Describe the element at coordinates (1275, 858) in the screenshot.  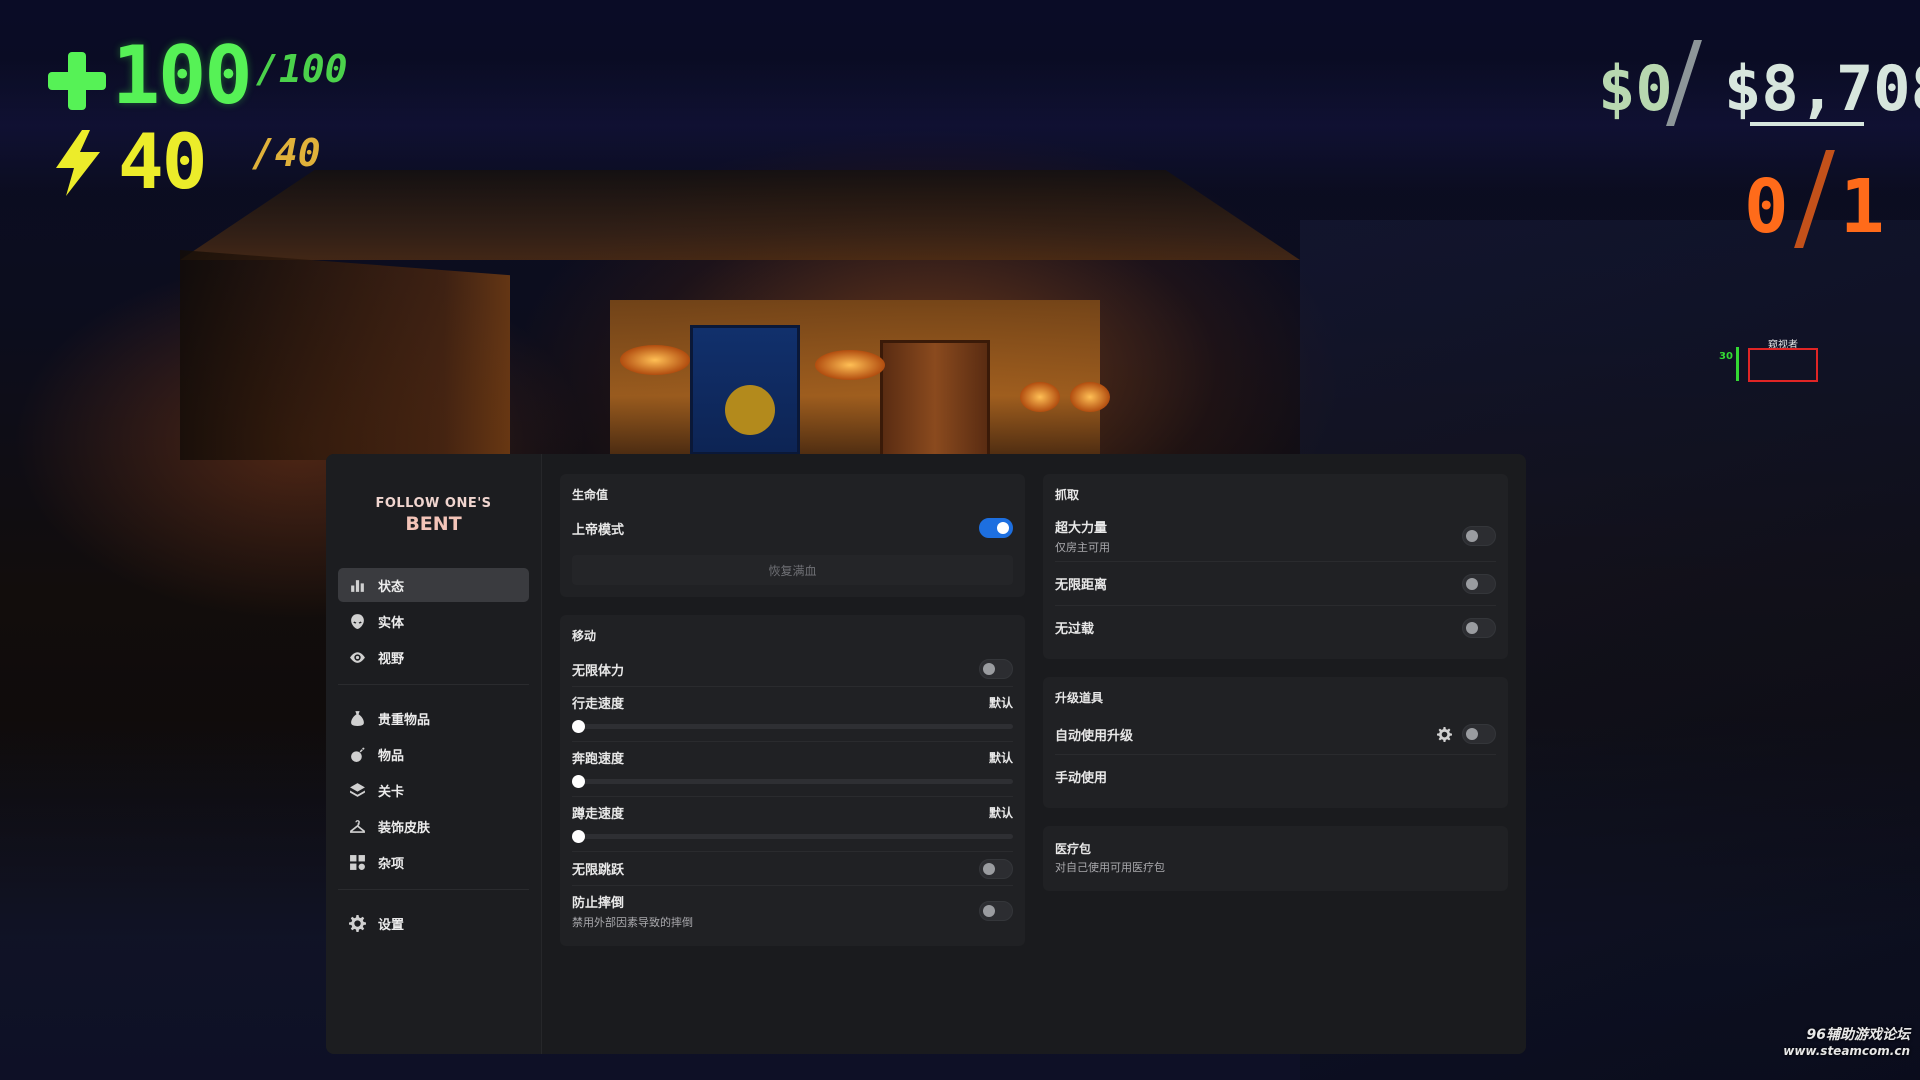
I see `medkit-card: 医疗包 对自己使用可用医疗包` at that location.